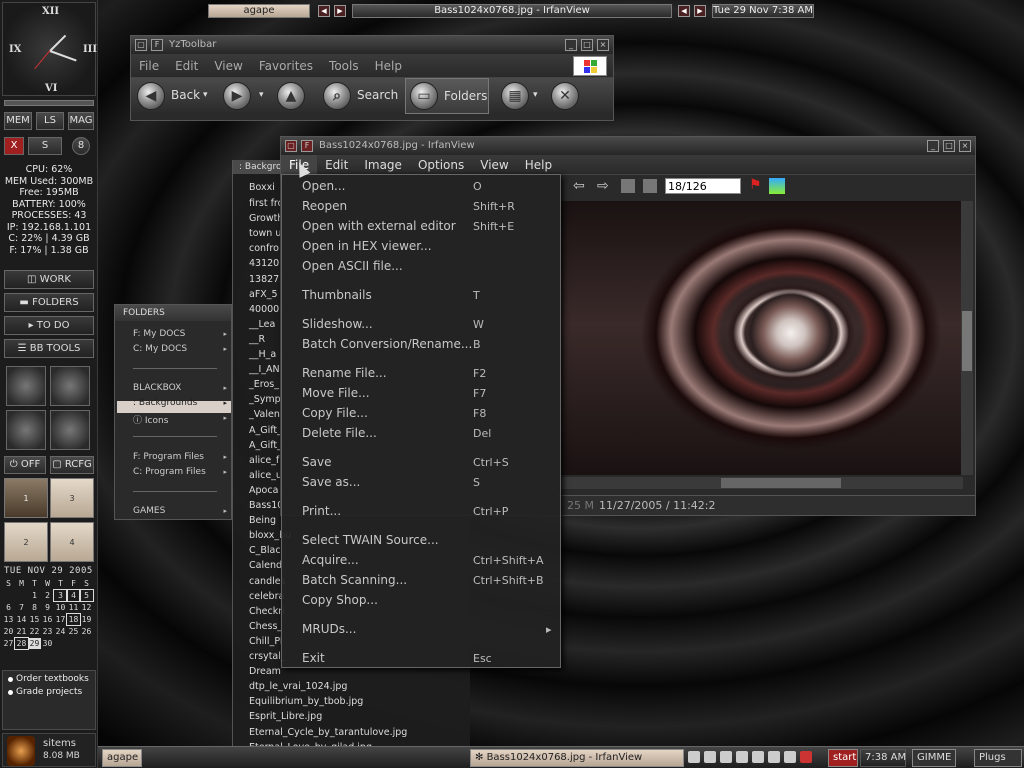  I want to click on image-canvas, so click(762, 338).